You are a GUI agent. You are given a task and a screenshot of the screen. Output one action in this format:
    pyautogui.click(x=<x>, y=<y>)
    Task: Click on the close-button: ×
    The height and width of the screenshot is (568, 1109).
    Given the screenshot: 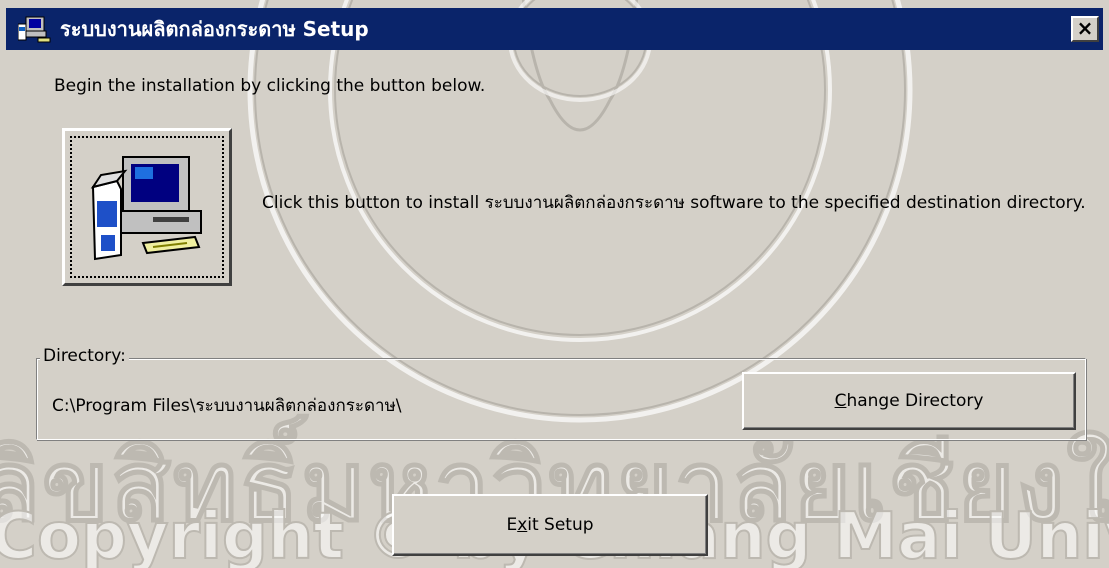 What is the action you would take?
    pyautogui.click(x=1085, y=29)
    